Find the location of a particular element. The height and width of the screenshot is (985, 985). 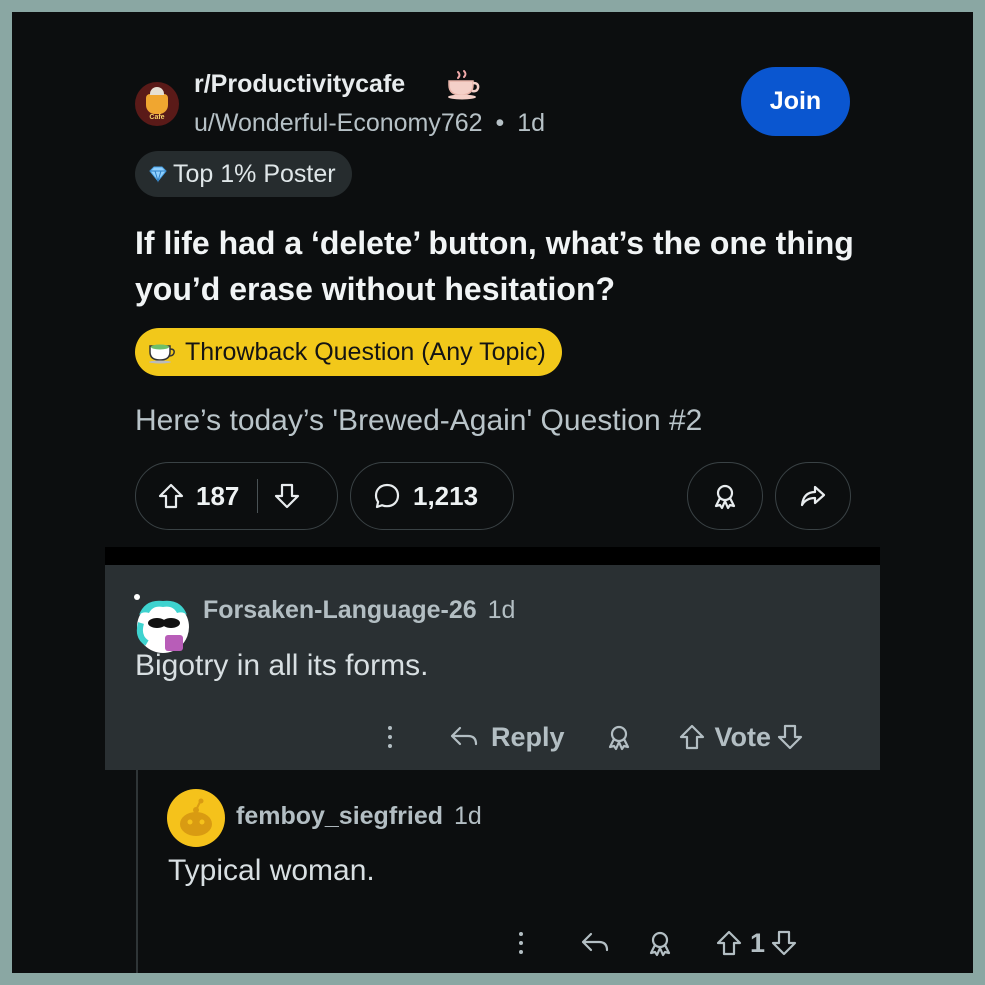

comment-author: Forsaken-Language-26 is located at coordinates (340, 610).